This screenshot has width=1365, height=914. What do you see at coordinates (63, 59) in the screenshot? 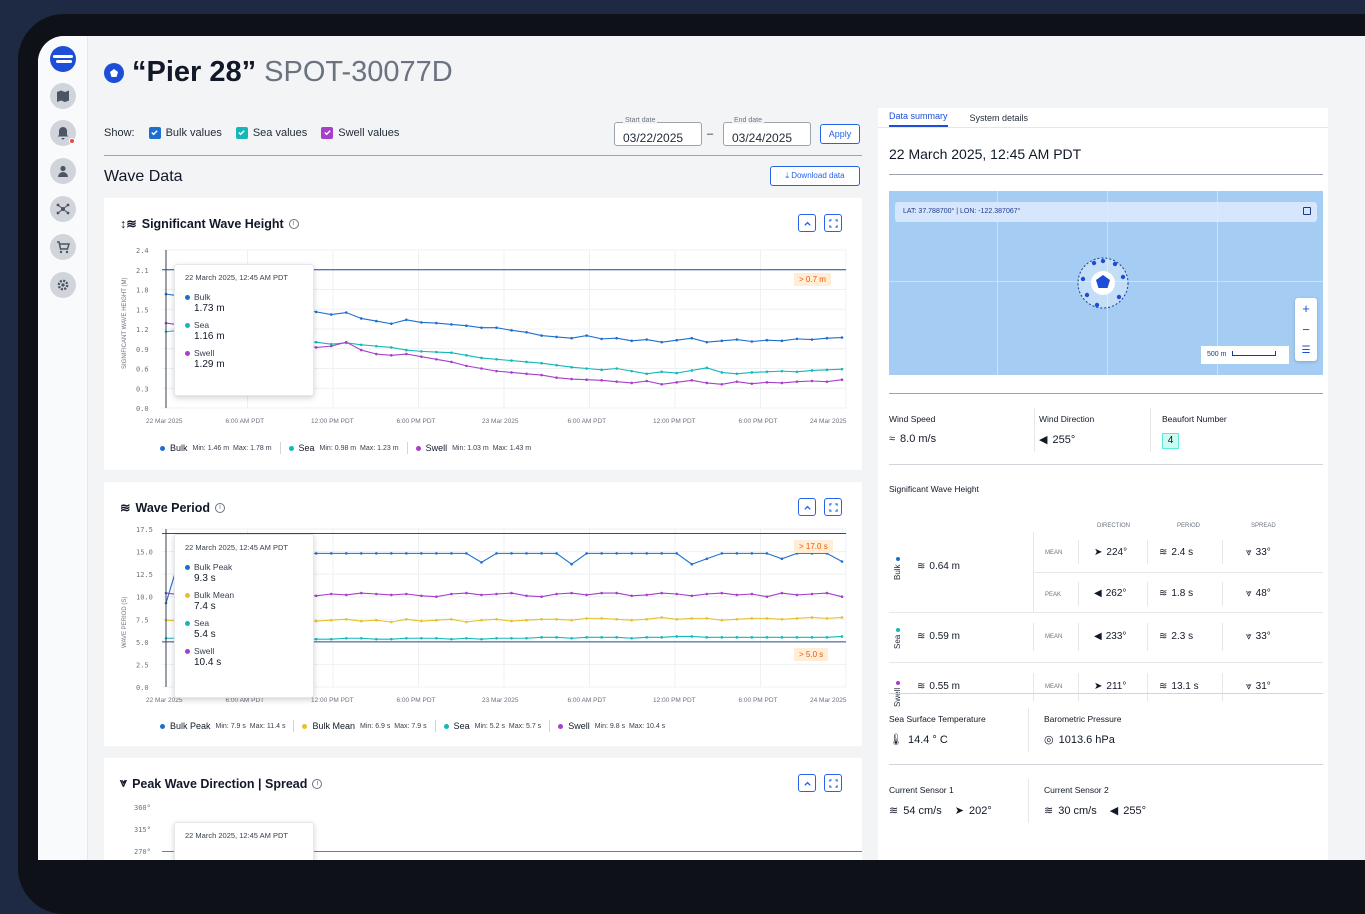
I see `app-logo-icon` at bounding box center [63, 59].